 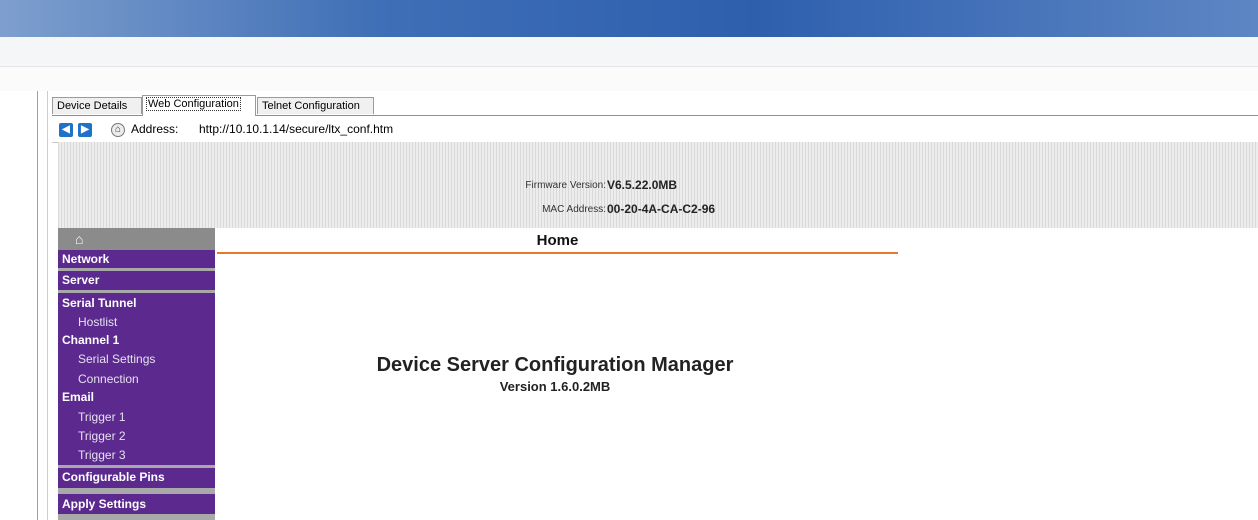 What do you see at coordinates (136, 436) in the screenshot?
I see `sidebar-item-trigger-2: Trigger 2` at bounding box center [136, 436].